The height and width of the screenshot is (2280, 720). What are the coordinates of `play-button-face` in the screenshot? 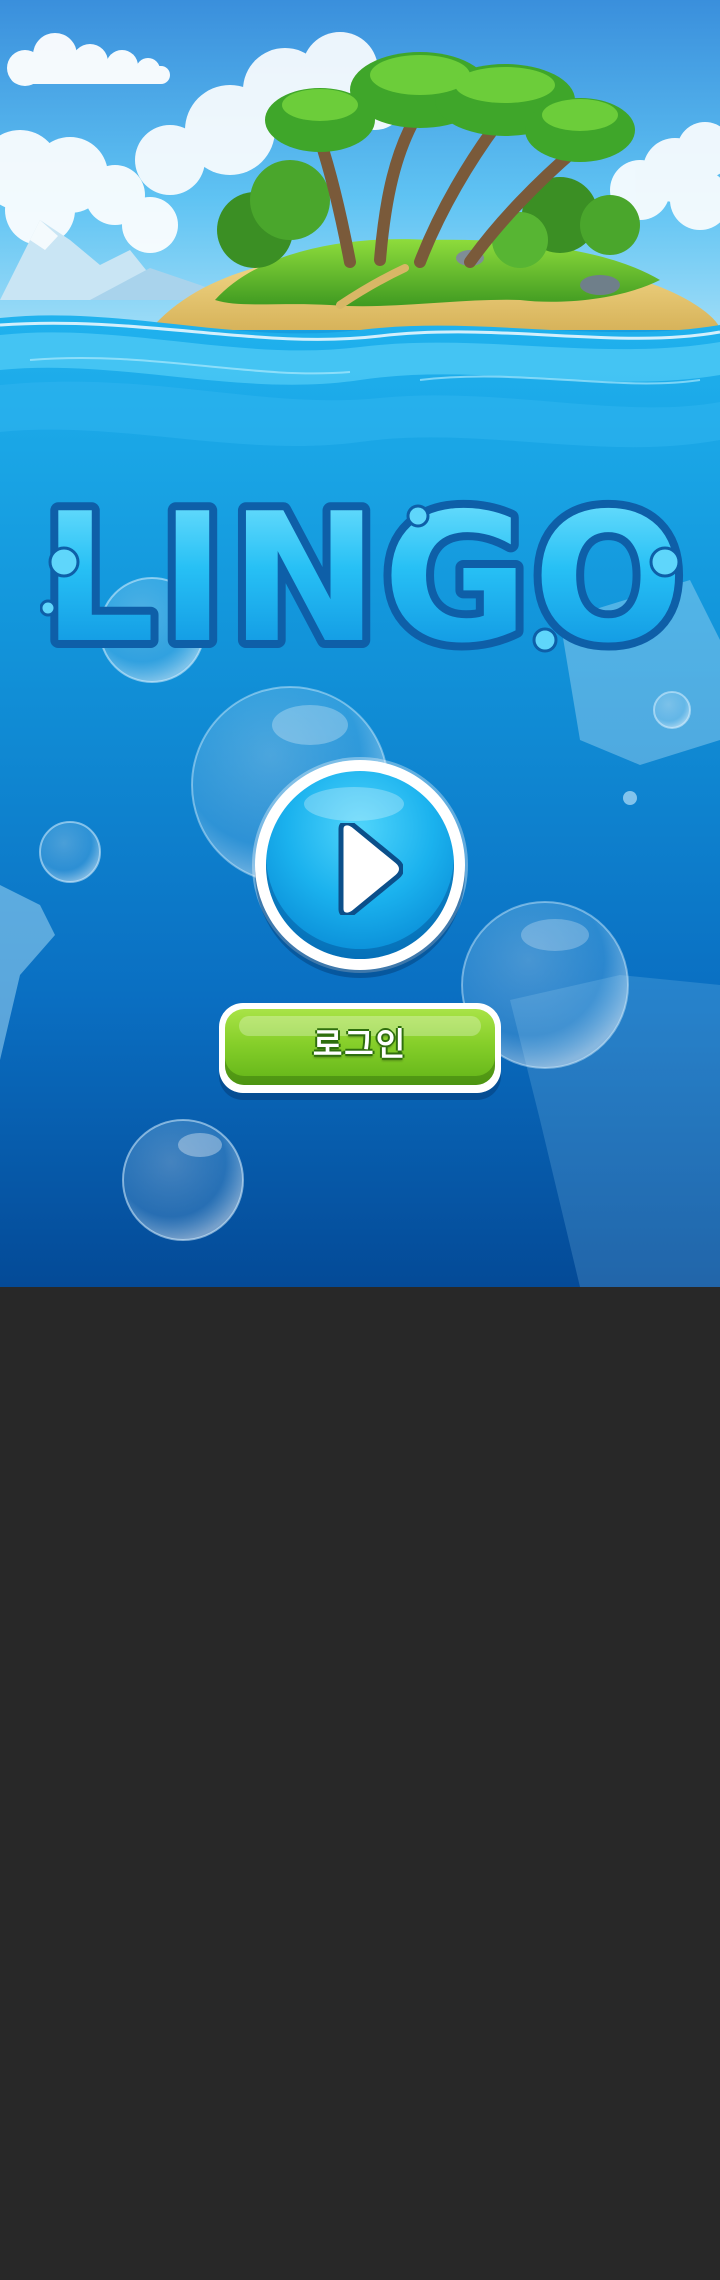 It's located at (360, 865).